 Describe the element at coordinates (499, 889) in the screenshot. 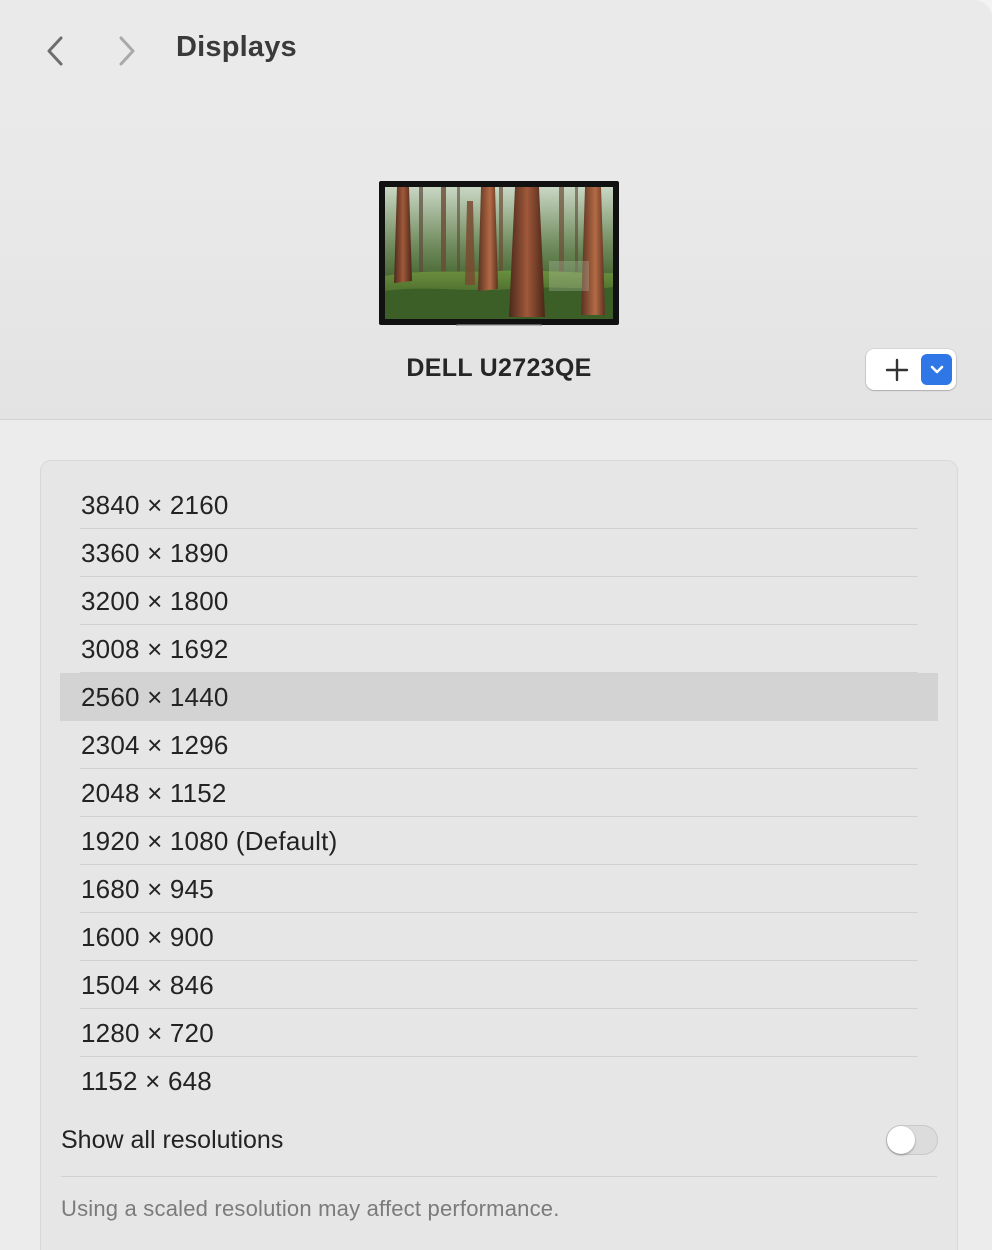

I see `resolution-option: 1680 × 945` at that location.